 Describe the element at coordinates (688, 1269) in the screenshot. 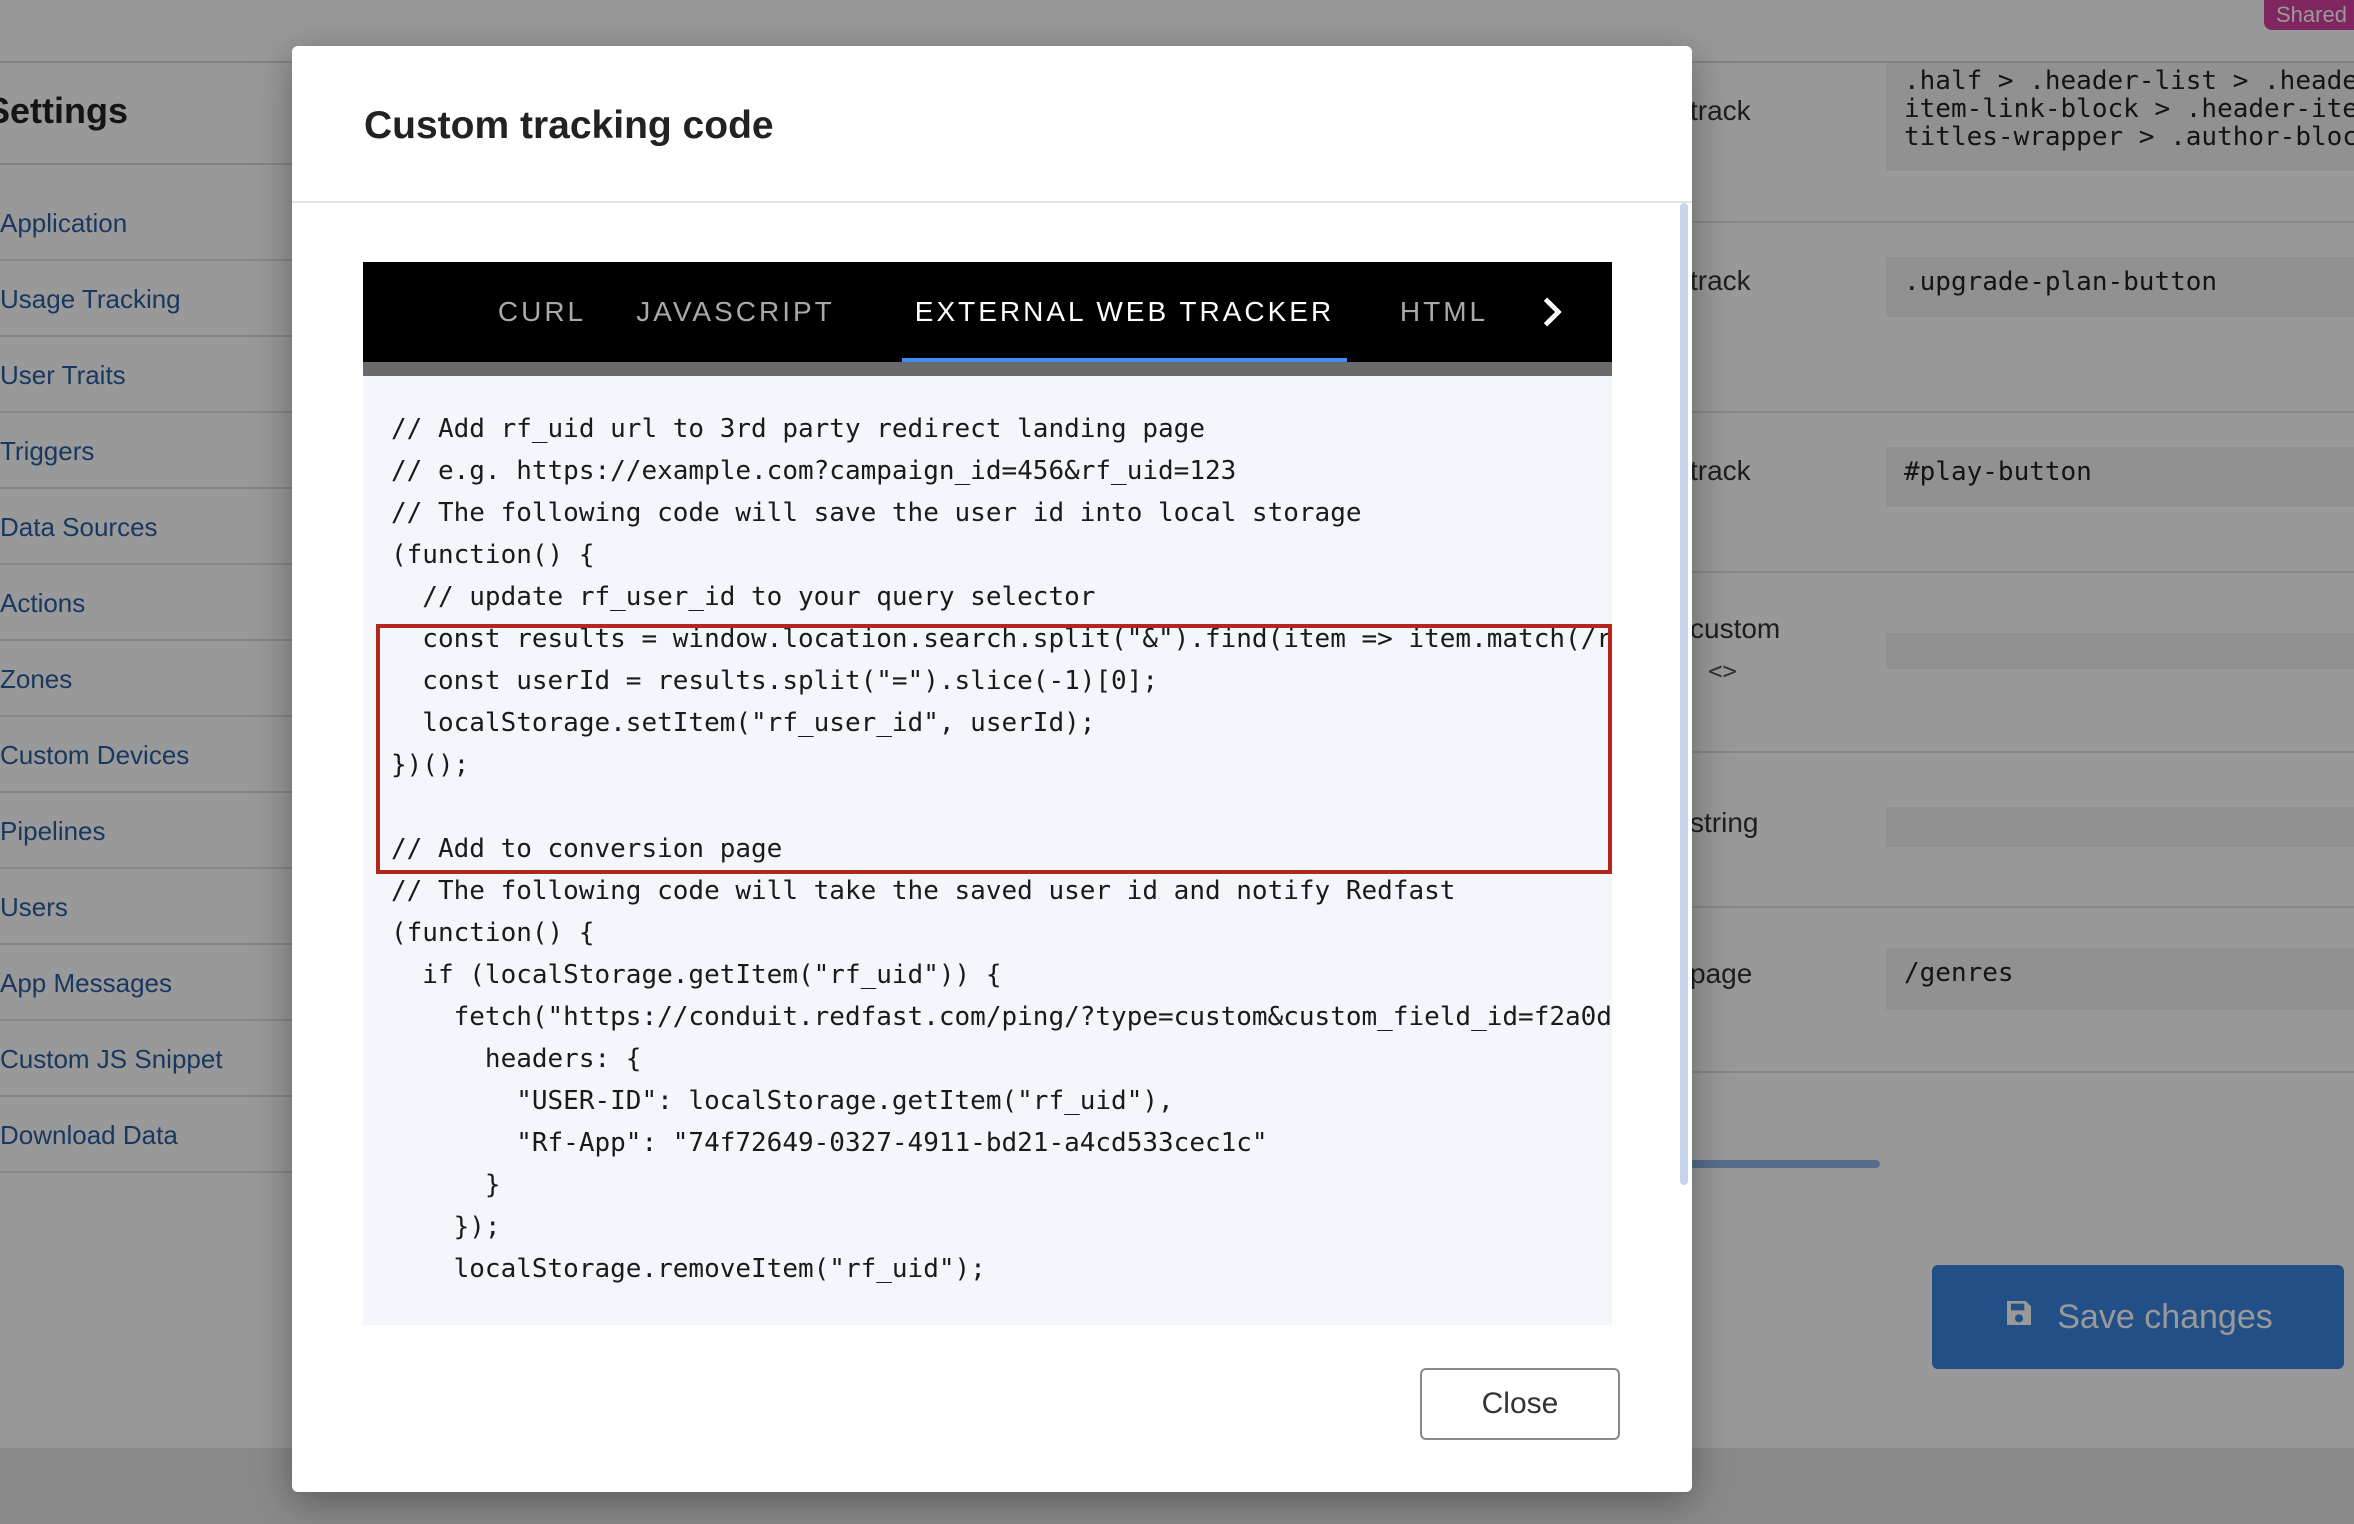

I see `code-line: localStorage.removeItem("rf_uid");` at that location.